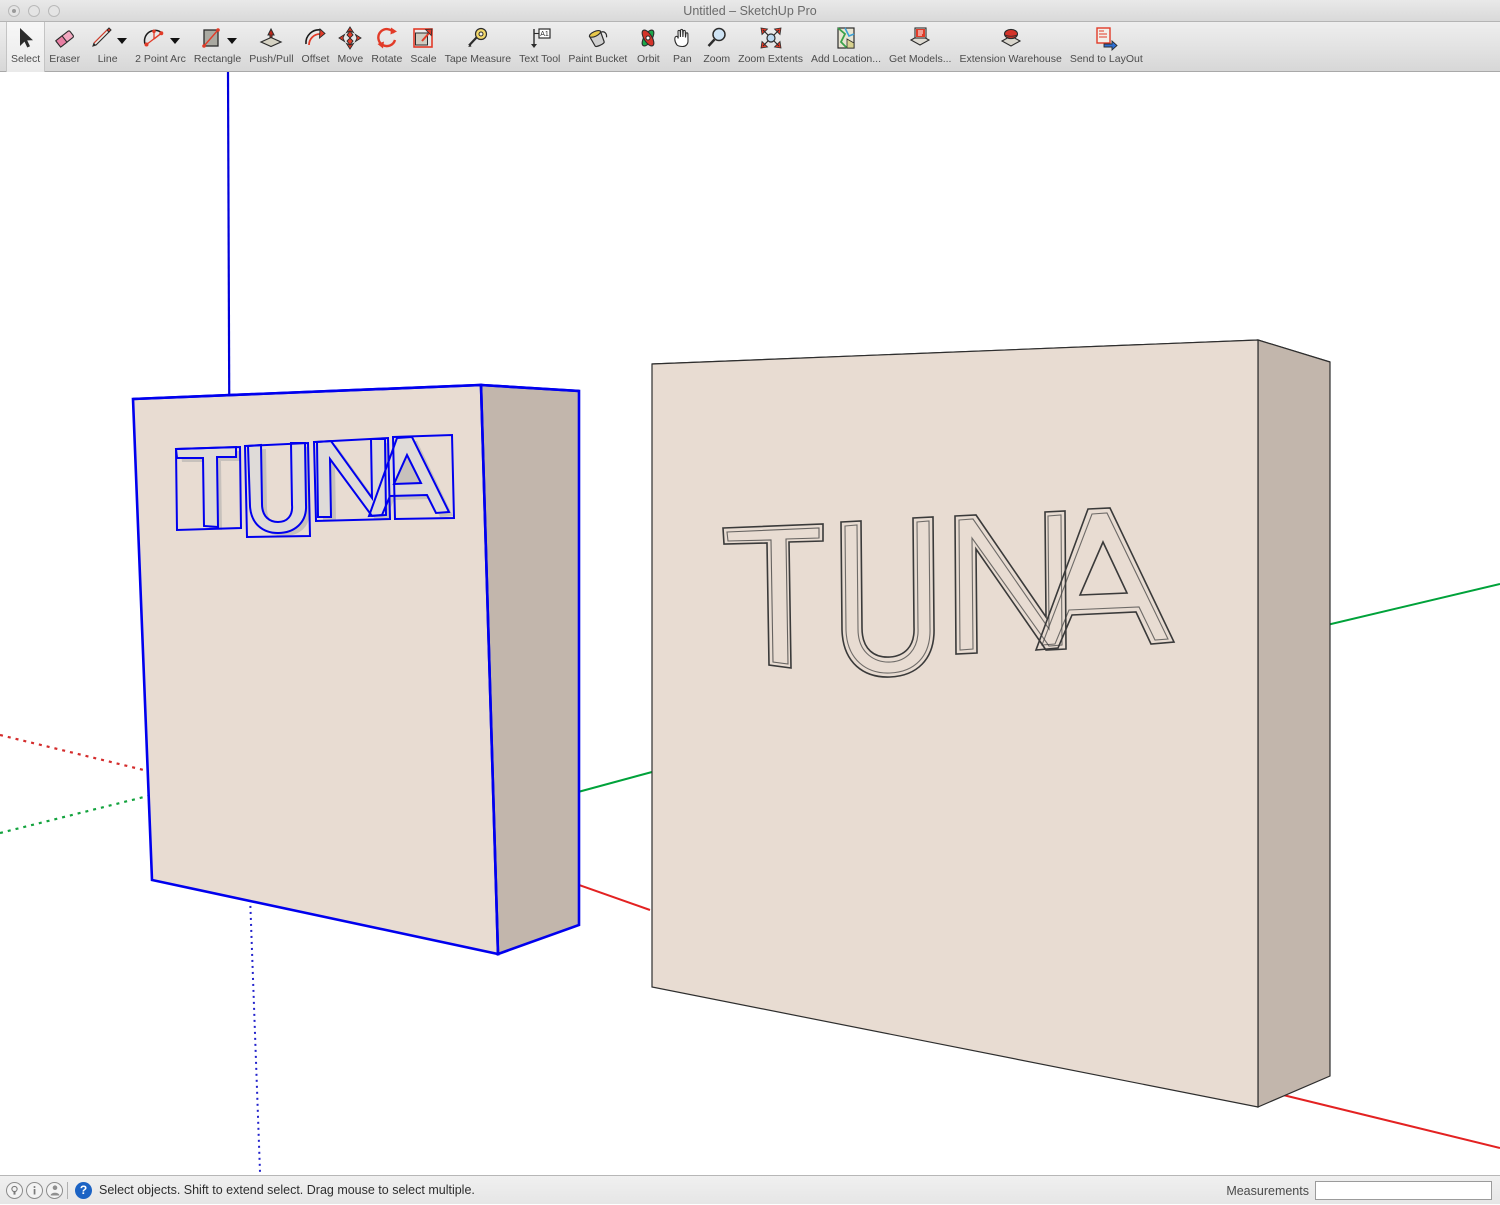  Describe the element at coordinates (846, 38) in the screenshot. I see `add-location-map-icon` at that location.